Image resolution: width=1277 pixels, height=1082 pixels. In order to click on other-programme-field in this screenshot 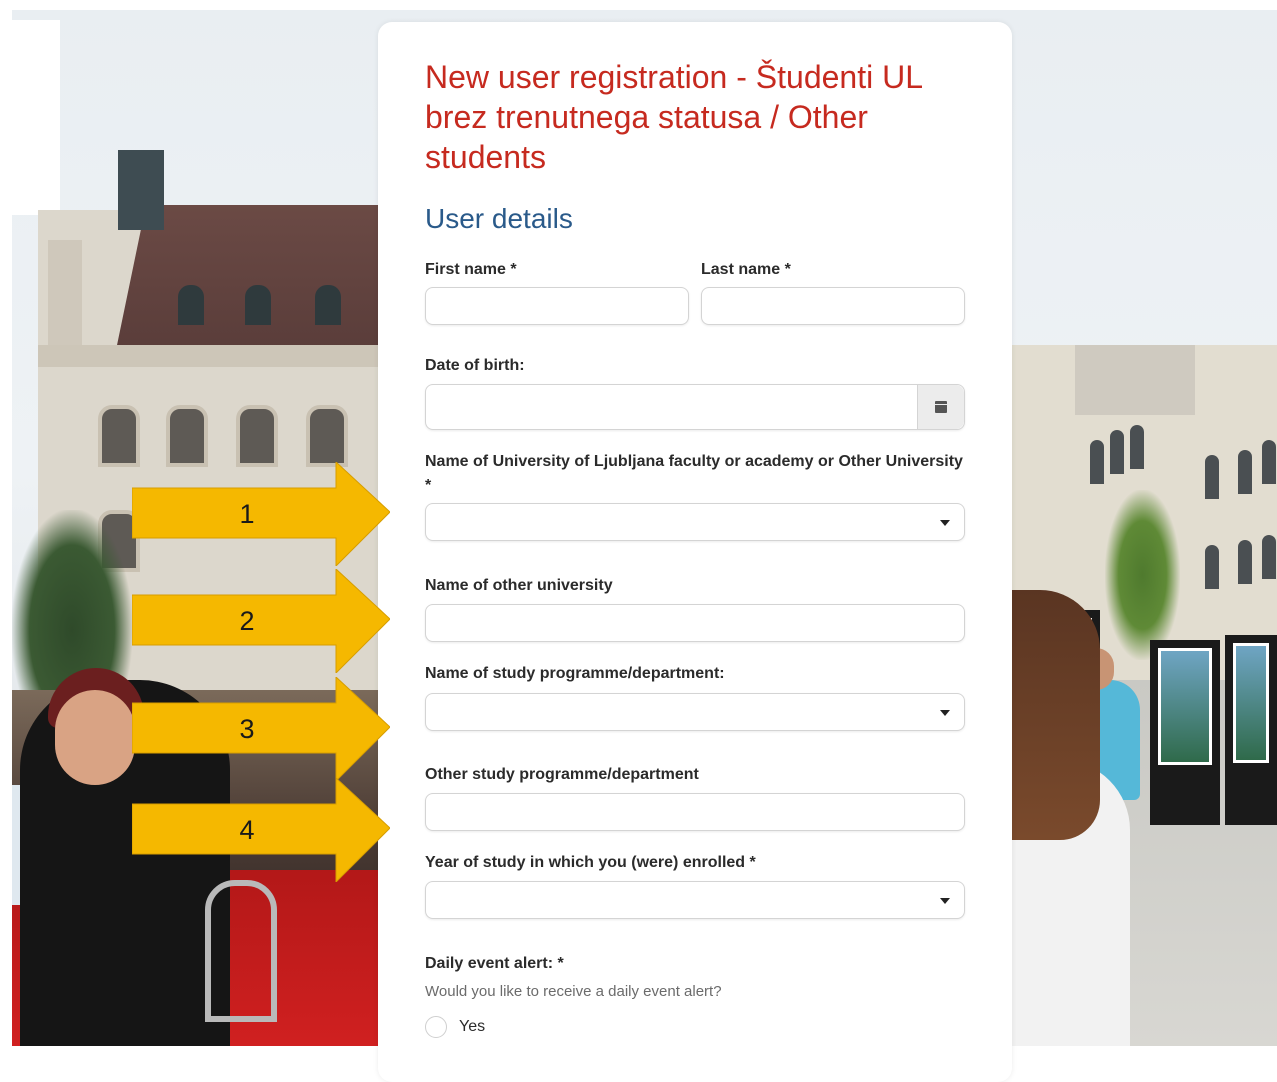, I will do `click(695, 812)`.